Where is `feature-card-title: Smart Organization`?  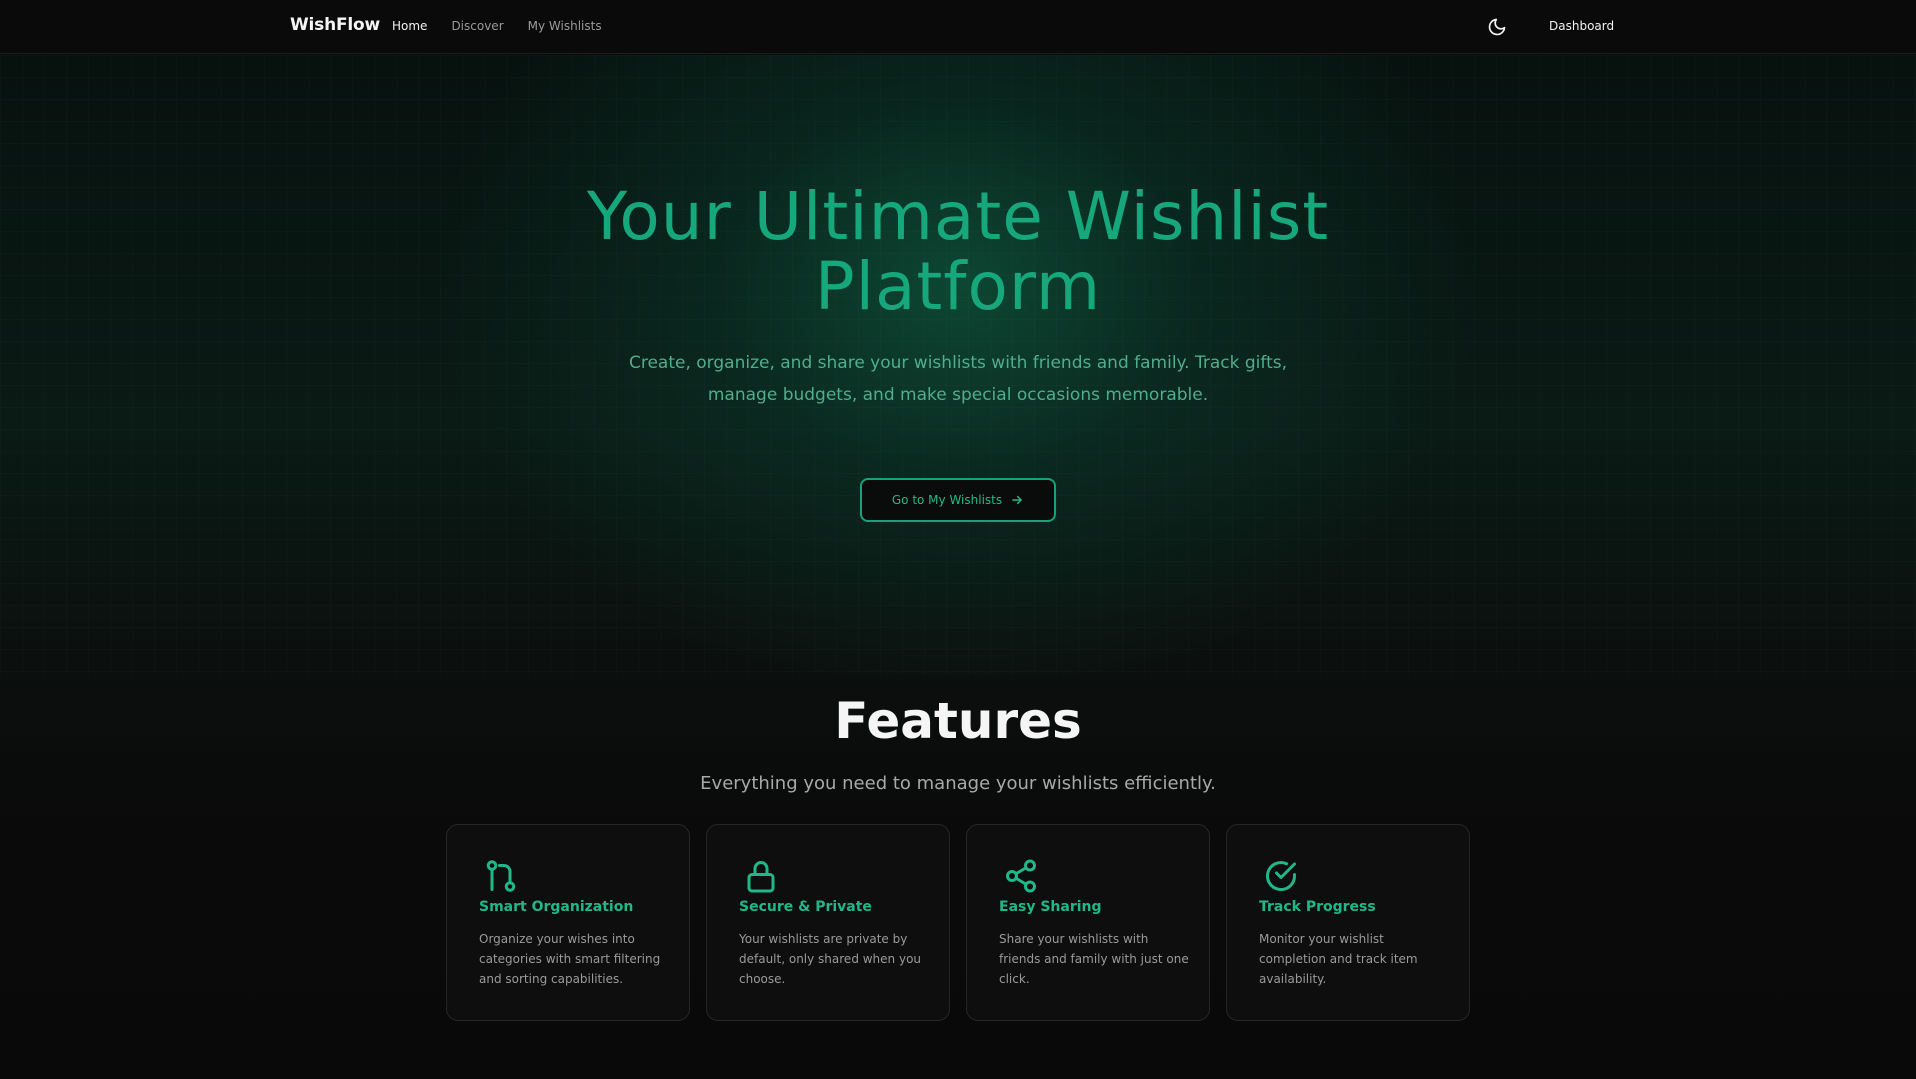
feature-card-title: Smart Organization is located at coordinates (556, 907).